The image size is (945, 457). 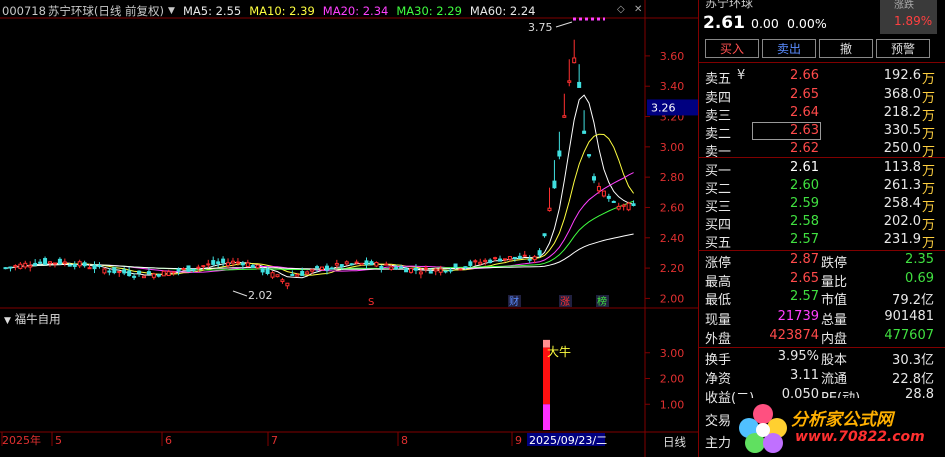 I want to click on stat-value: 2.65, so click(x=804, y=278).